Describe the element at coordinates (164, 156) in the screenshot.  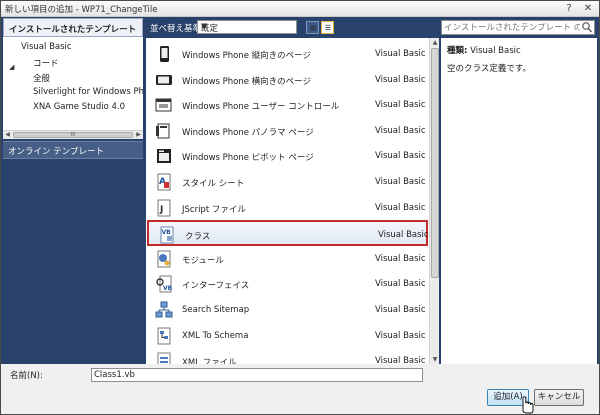
I see `pivot-icon` at that location.